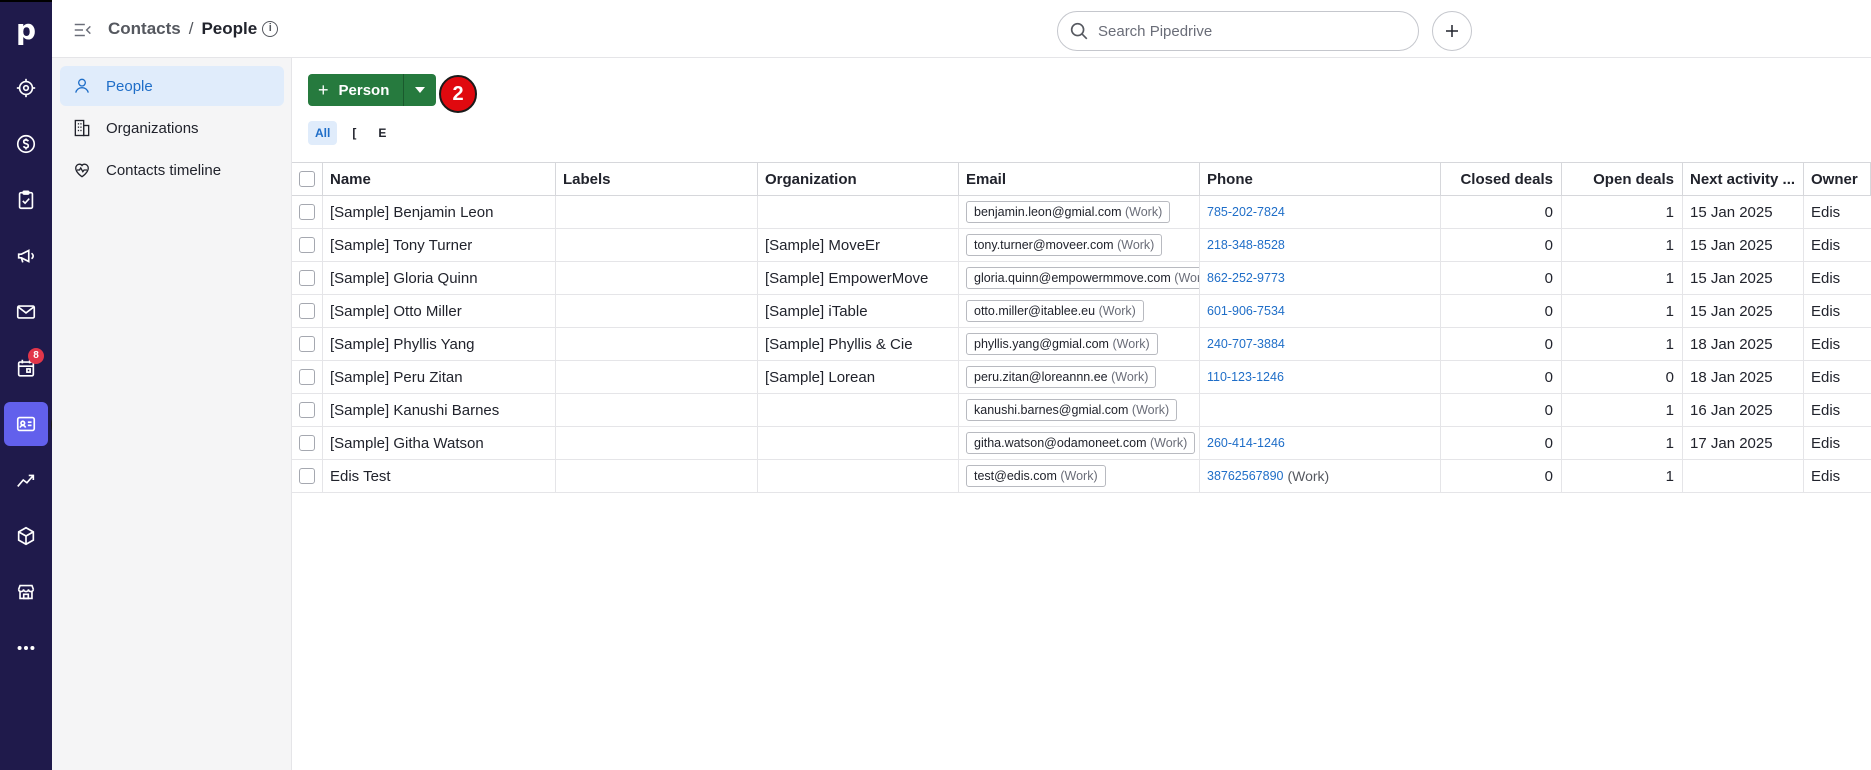  What do you see at coordinates (1501, 179) in the screenshot?
I see `column-header-closed-deals: Closed deals` at bounding box center [1501, 179].